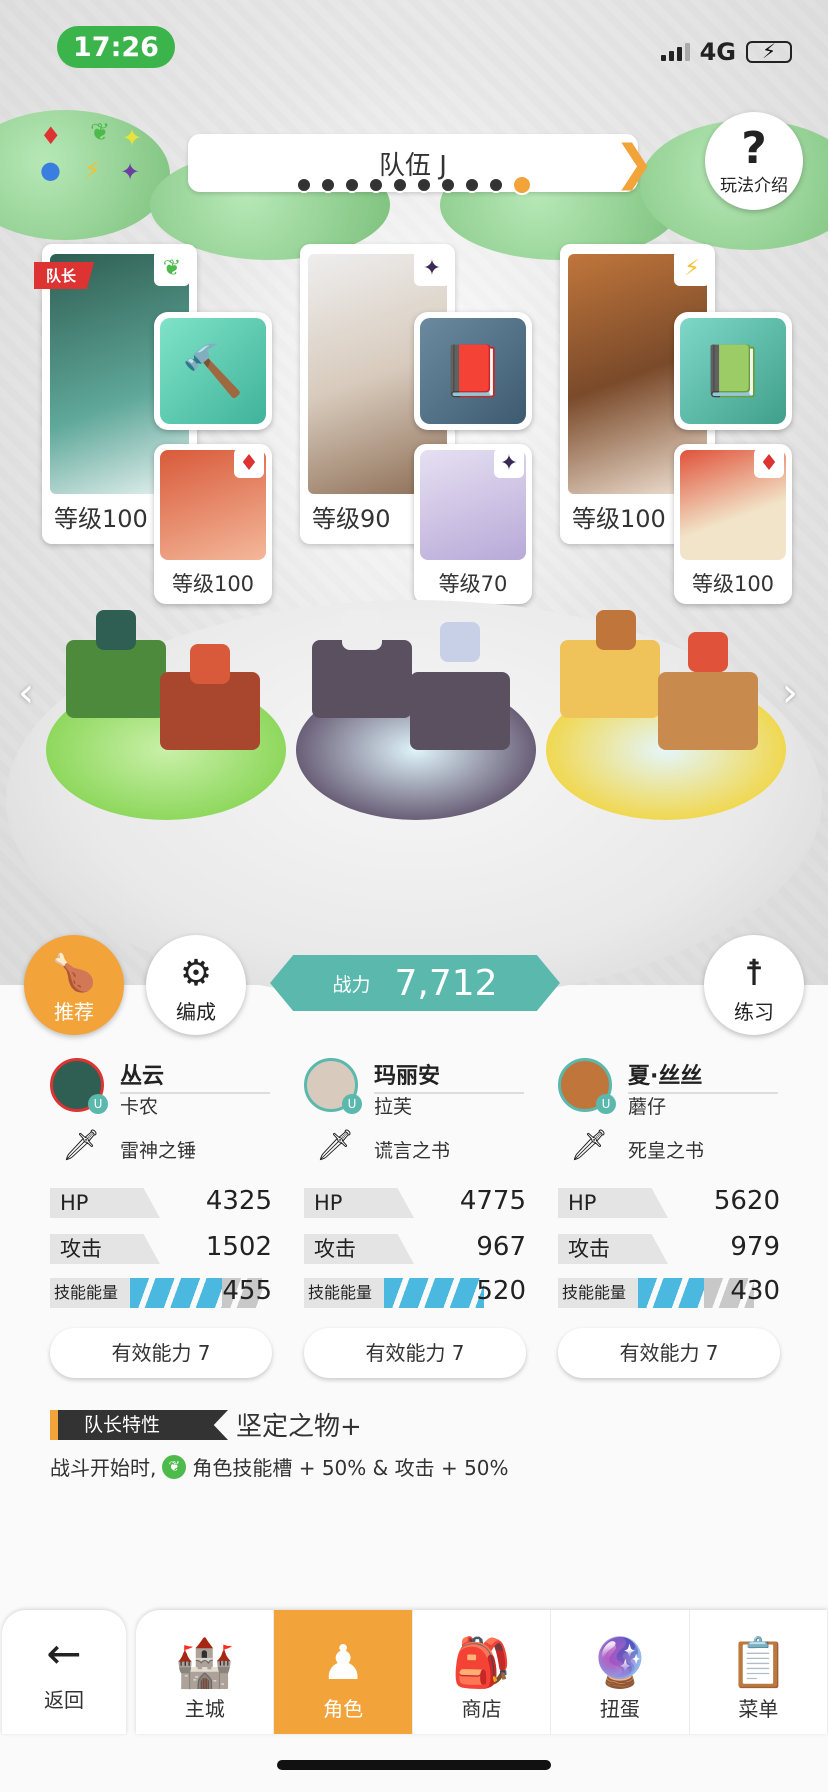 Image resolution: width=828 pixels, height=1792 pixels. Describe the element at coordinates (195, 1076) in the screenshot. I see `character-name: 丛云` at that location.